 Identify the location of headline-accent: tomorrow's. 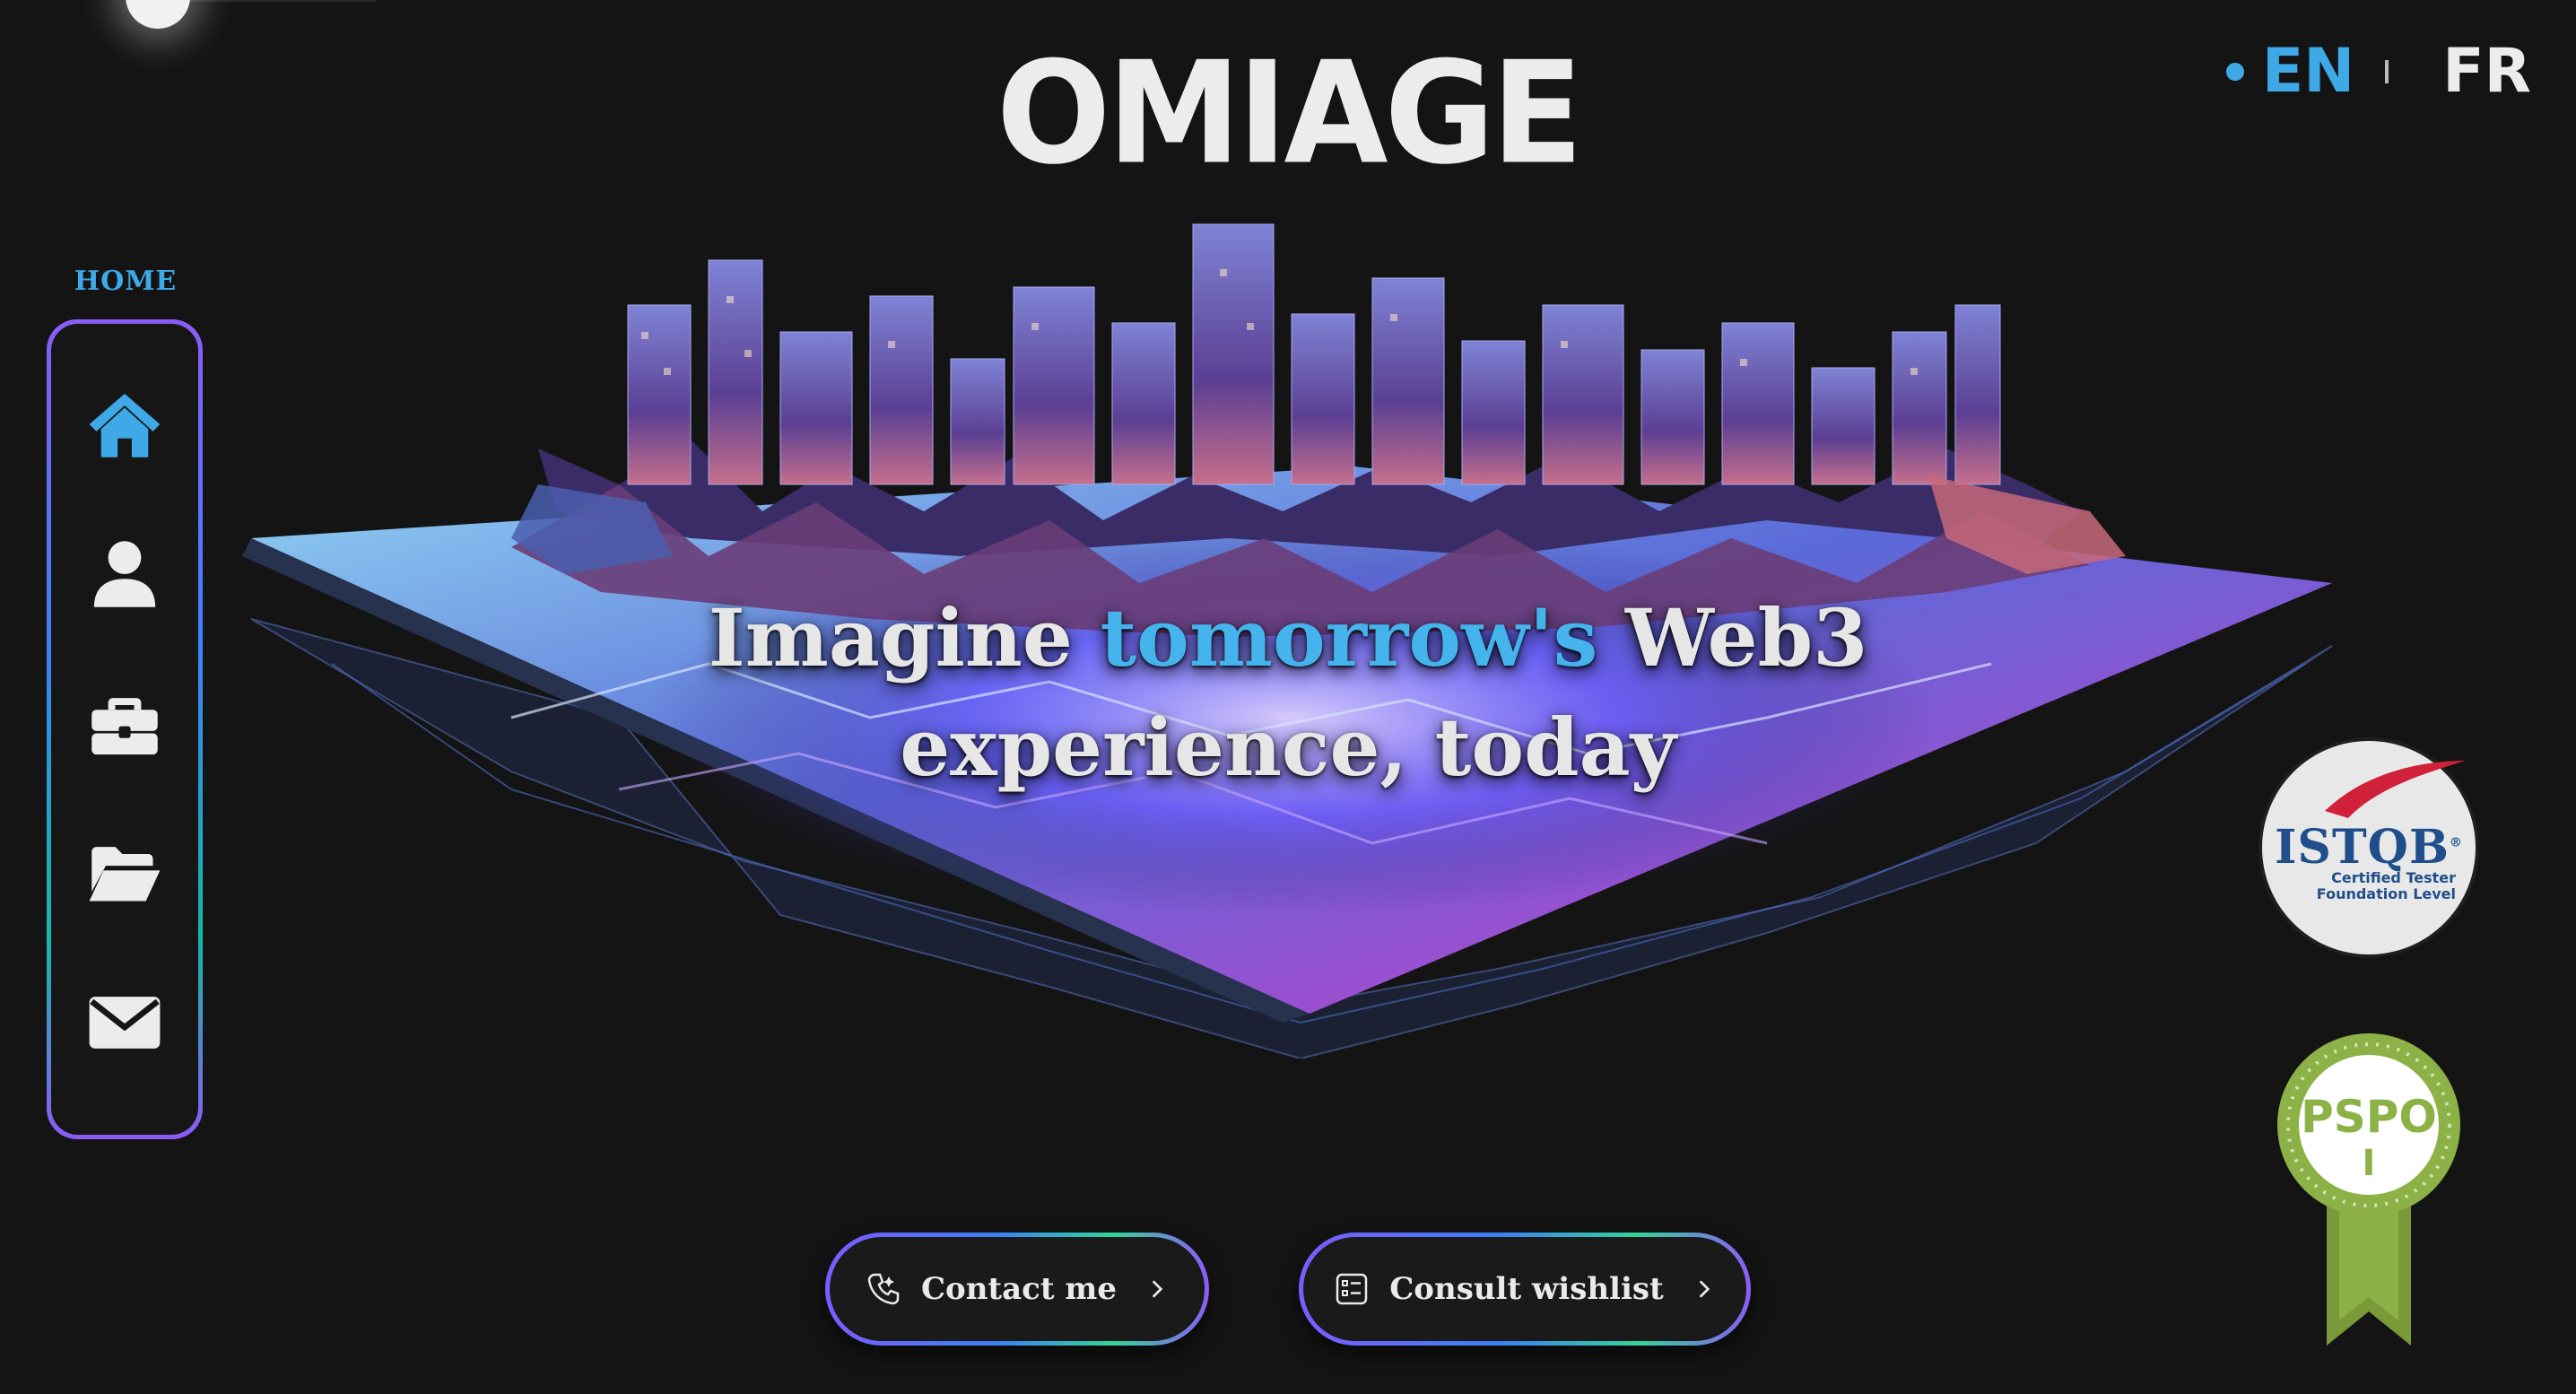
(1349, 637).